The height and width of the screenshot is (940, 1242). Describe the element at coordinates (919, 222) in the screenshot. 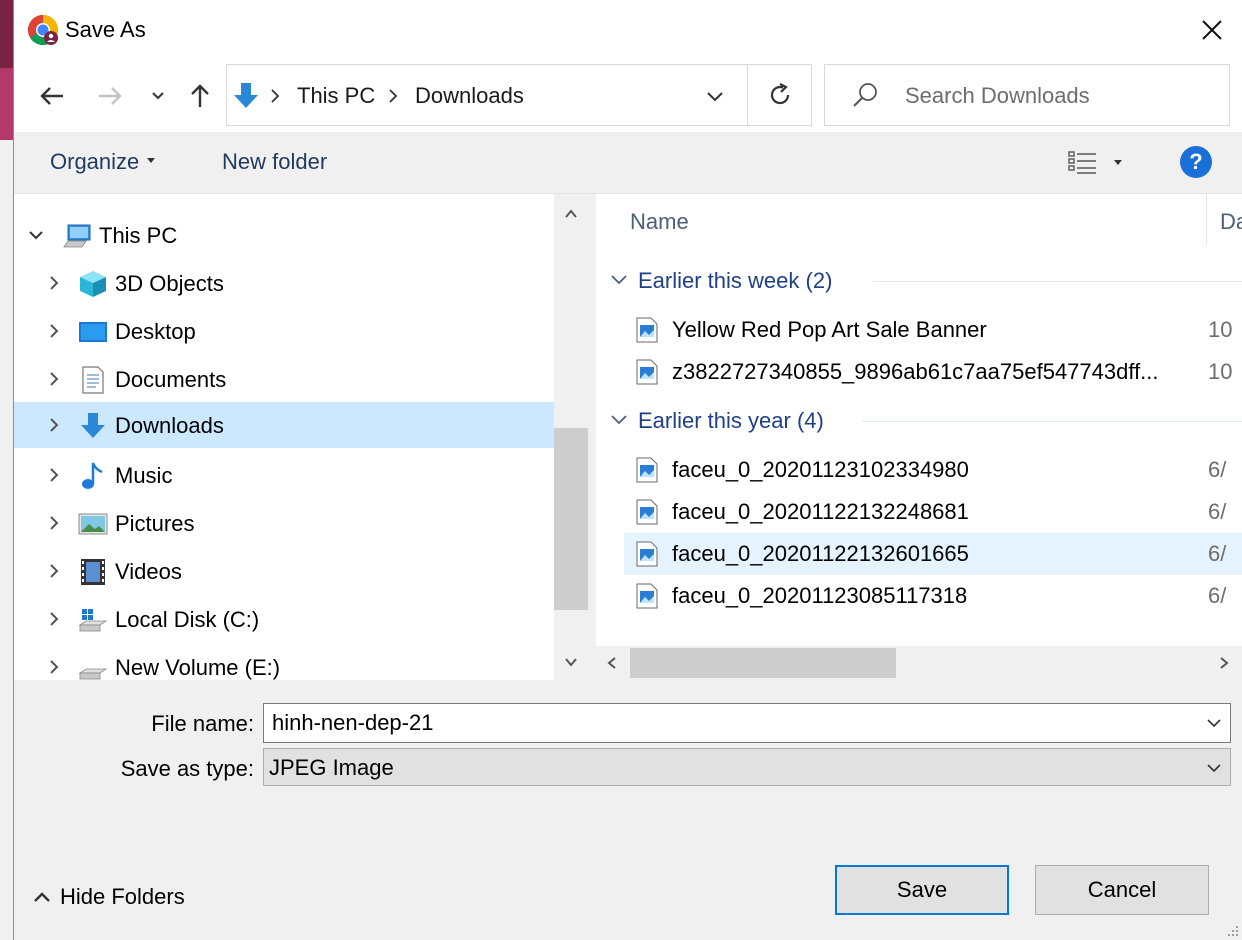

I see `column-header: Name Da` at that location.